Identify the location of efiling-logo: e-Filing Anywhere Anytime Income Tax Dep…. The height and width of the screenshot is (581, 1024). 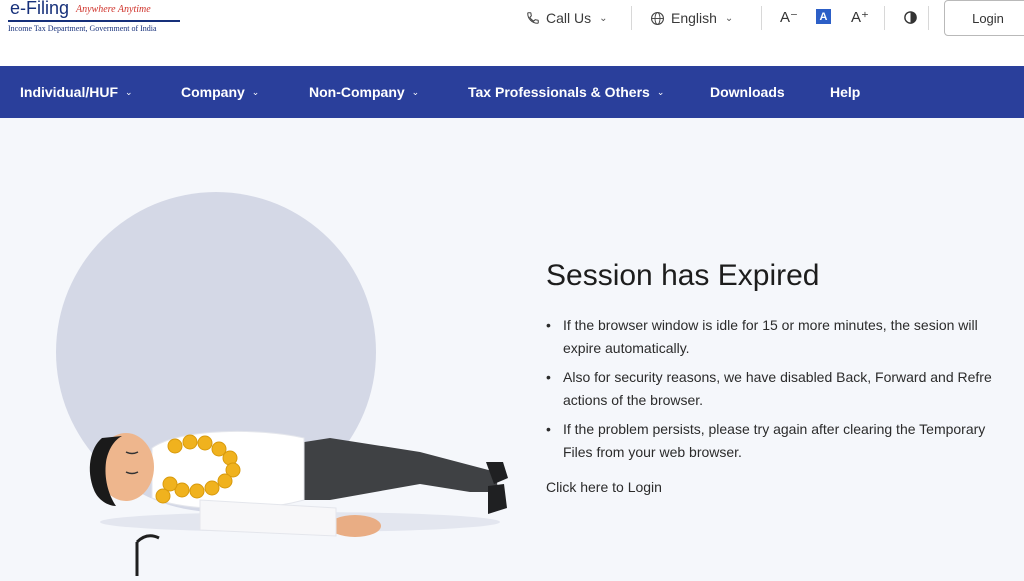
(108, 20).